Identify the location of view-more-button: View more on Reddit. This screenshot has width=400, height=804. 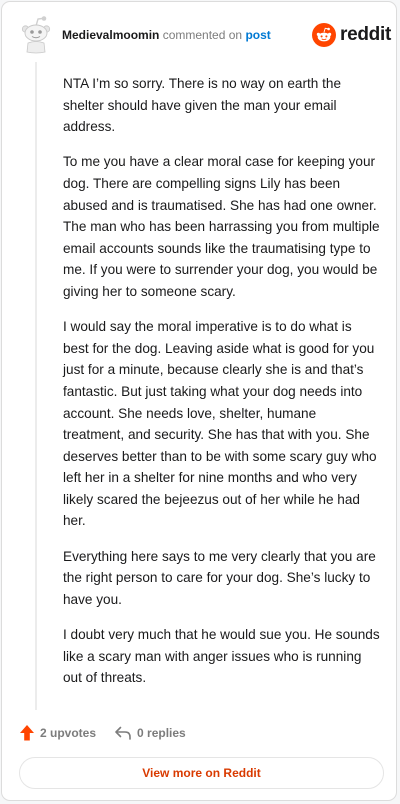
(201, 773).